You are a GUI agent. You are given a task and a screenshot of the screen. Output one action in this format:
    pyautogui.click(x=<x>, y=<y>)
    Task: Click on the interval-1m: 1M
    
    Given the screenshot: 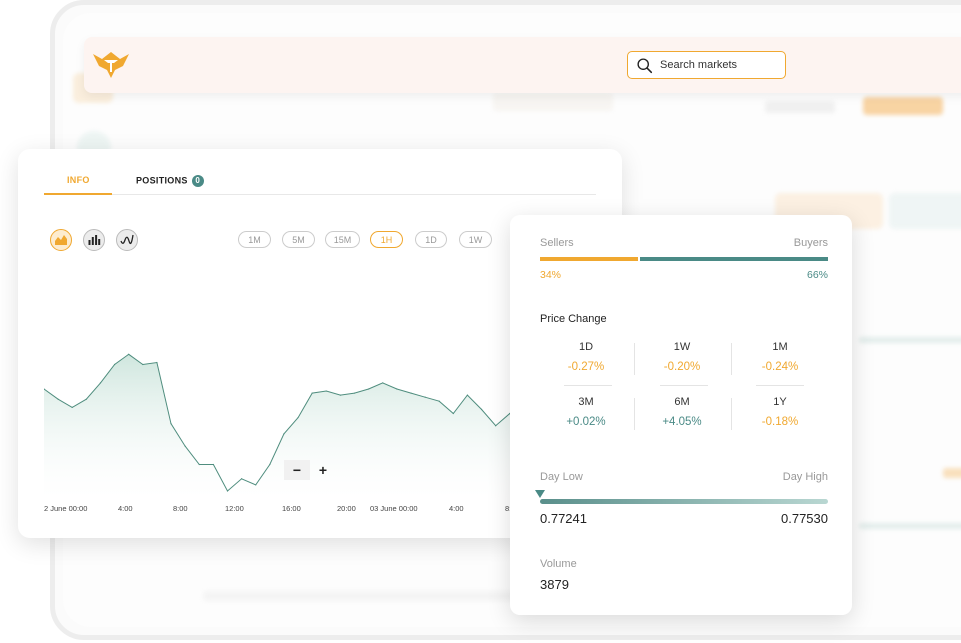 What is the action you would take?
    pyautogui.click(x=254, y=239)
    